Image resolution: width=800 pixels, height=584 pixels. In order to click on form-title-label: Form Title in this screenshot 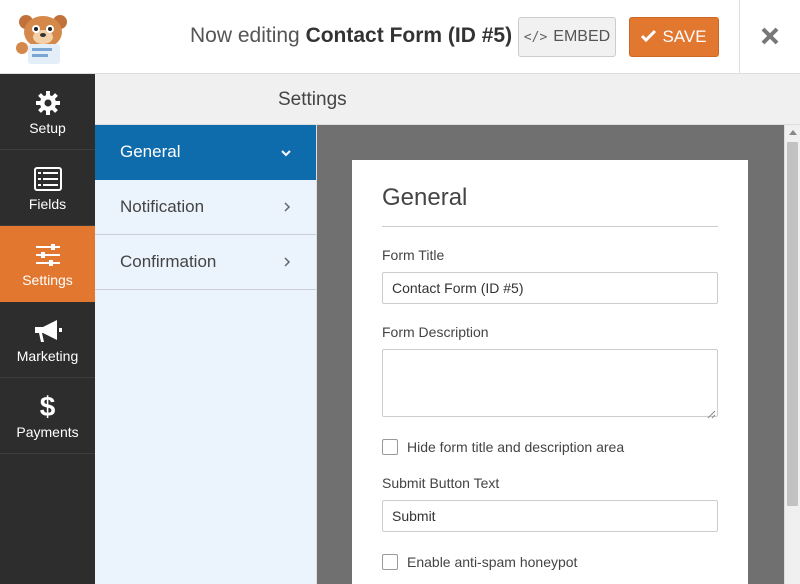, I will do `click(413, 255)`.